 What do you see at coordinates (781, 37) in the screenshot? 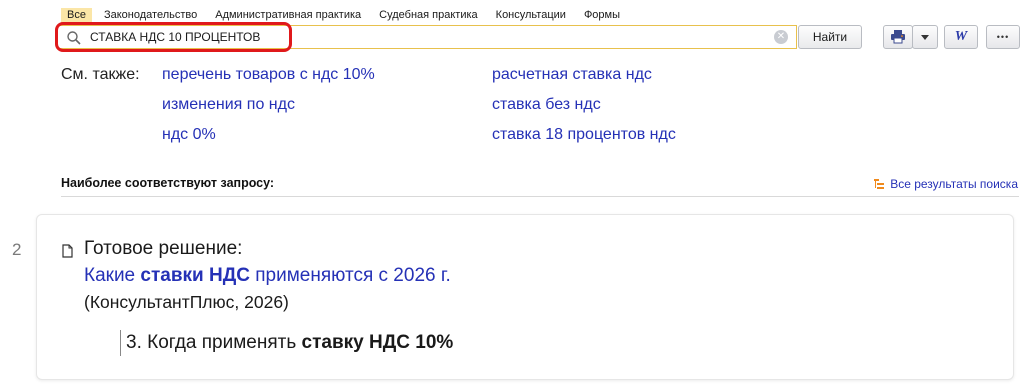
I see `clear-icon: ✕` at bounding box center [781, 37].